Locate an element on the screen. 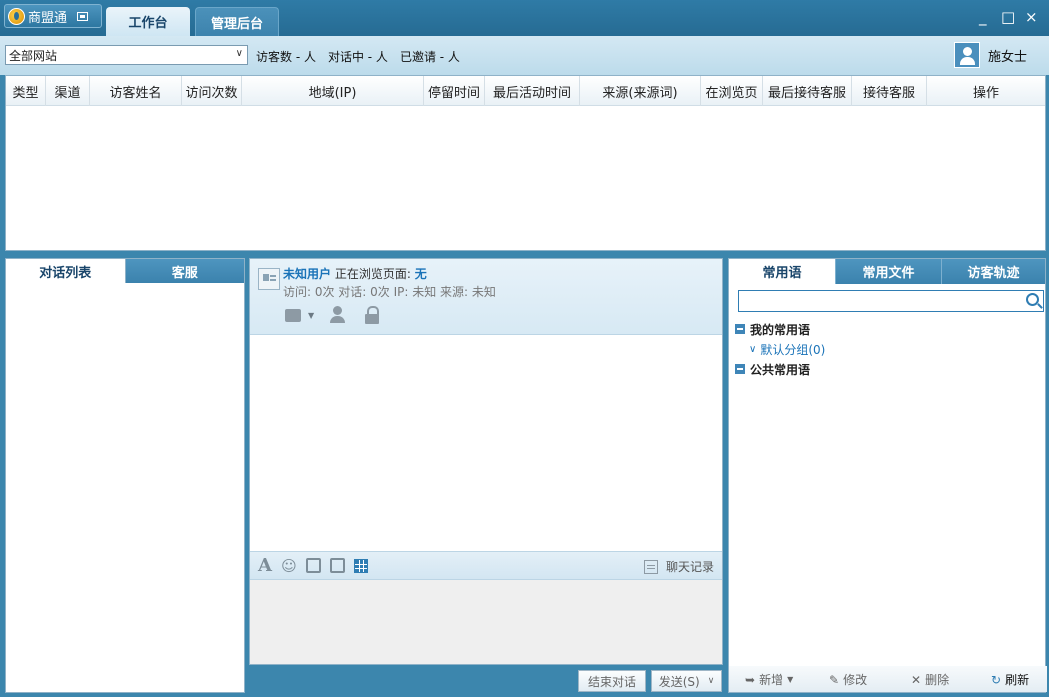  app-logo-icon is located at coordinates (16, 16).